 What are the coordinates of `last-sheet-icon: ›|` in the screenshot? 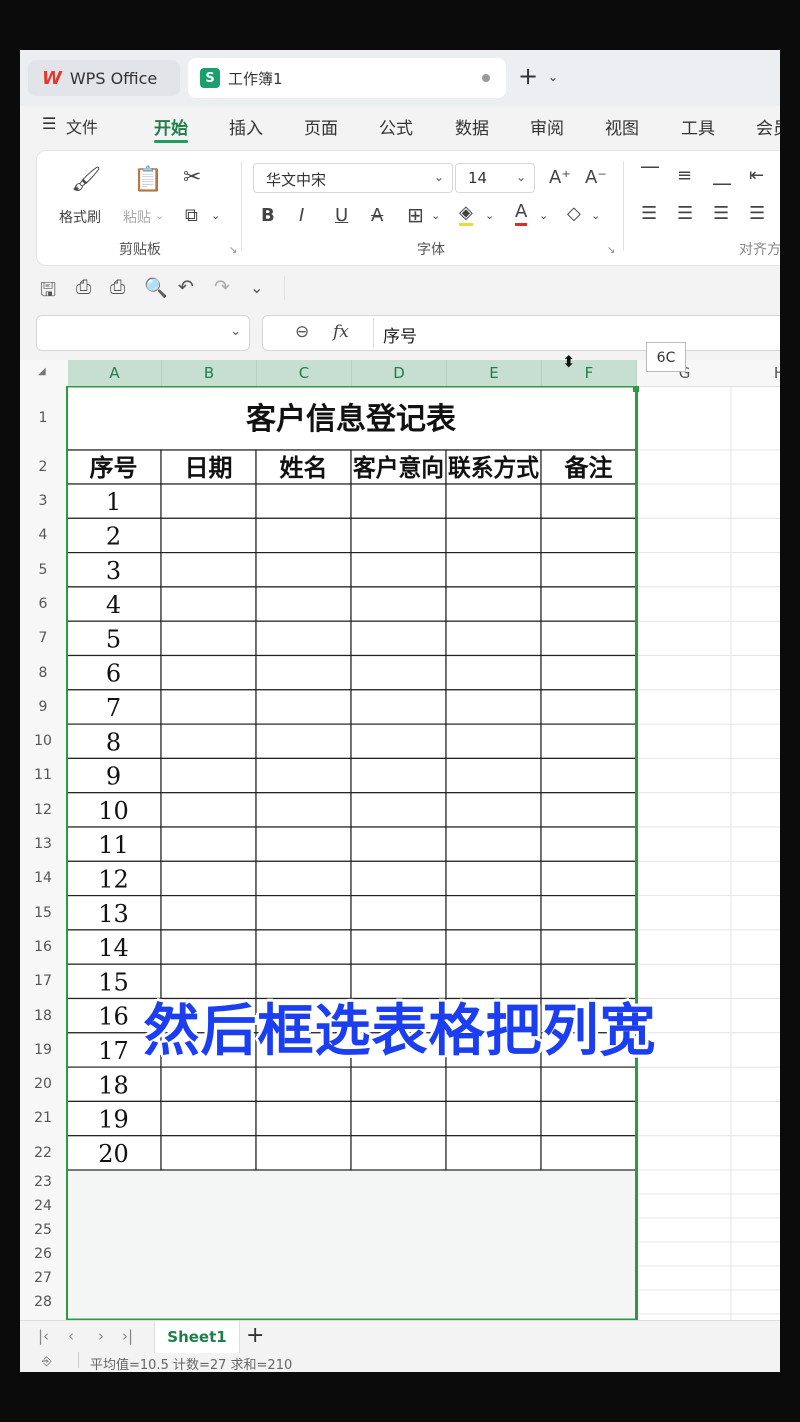 It's located at (127, 1336).